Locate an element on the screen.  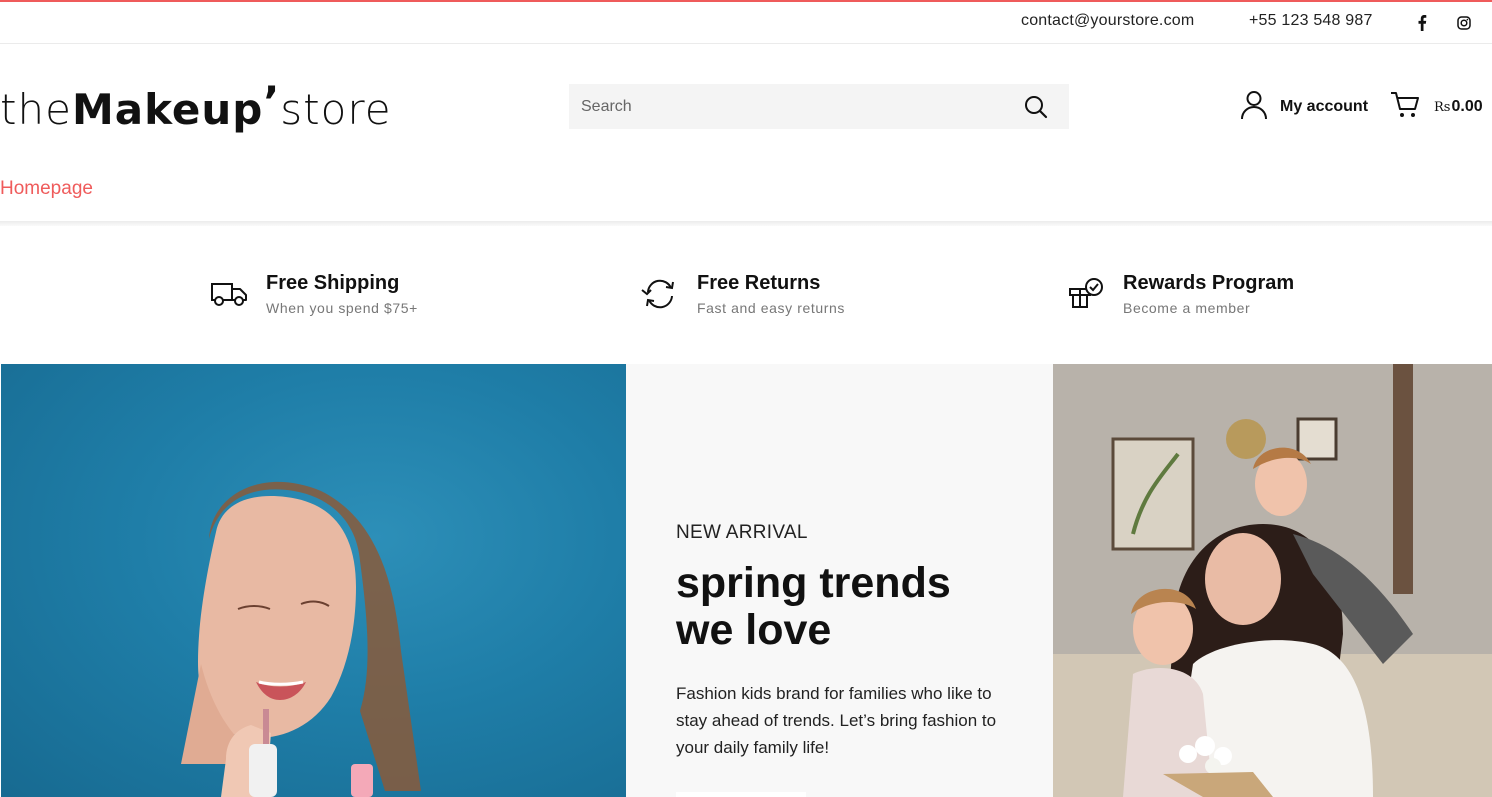
returns-icon is located at coordinates (660, 294).